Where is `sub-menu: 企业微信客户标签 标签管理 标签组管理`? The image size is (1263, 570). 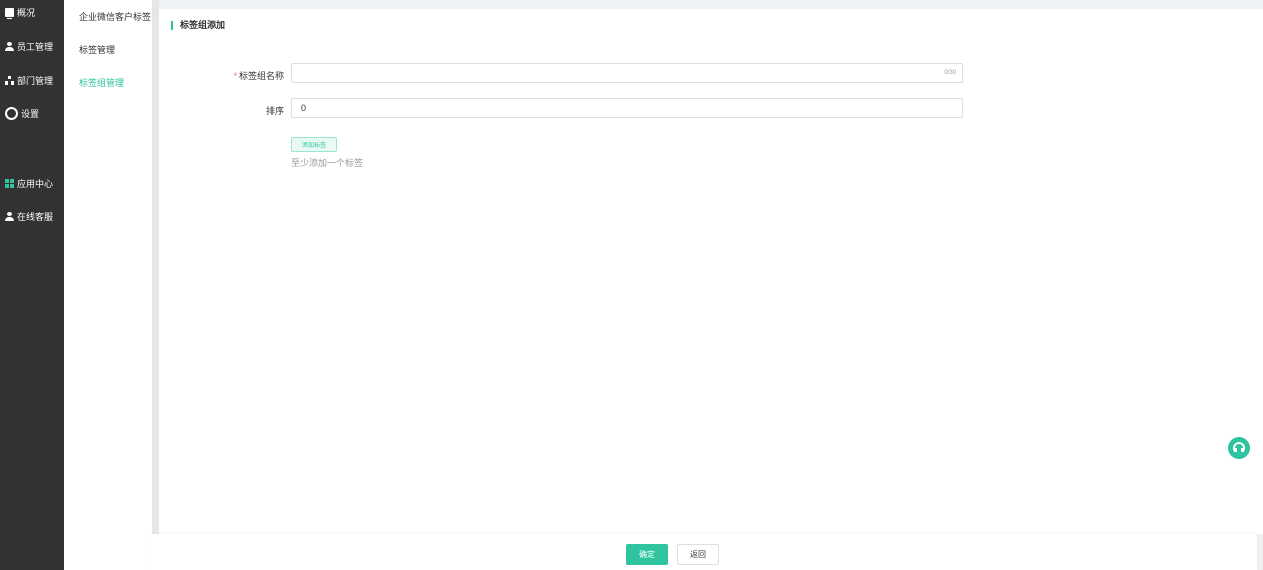
sub-menu: 企业微信客户标签 标签管理 标签组管理 is located at coordinates (108, 285).